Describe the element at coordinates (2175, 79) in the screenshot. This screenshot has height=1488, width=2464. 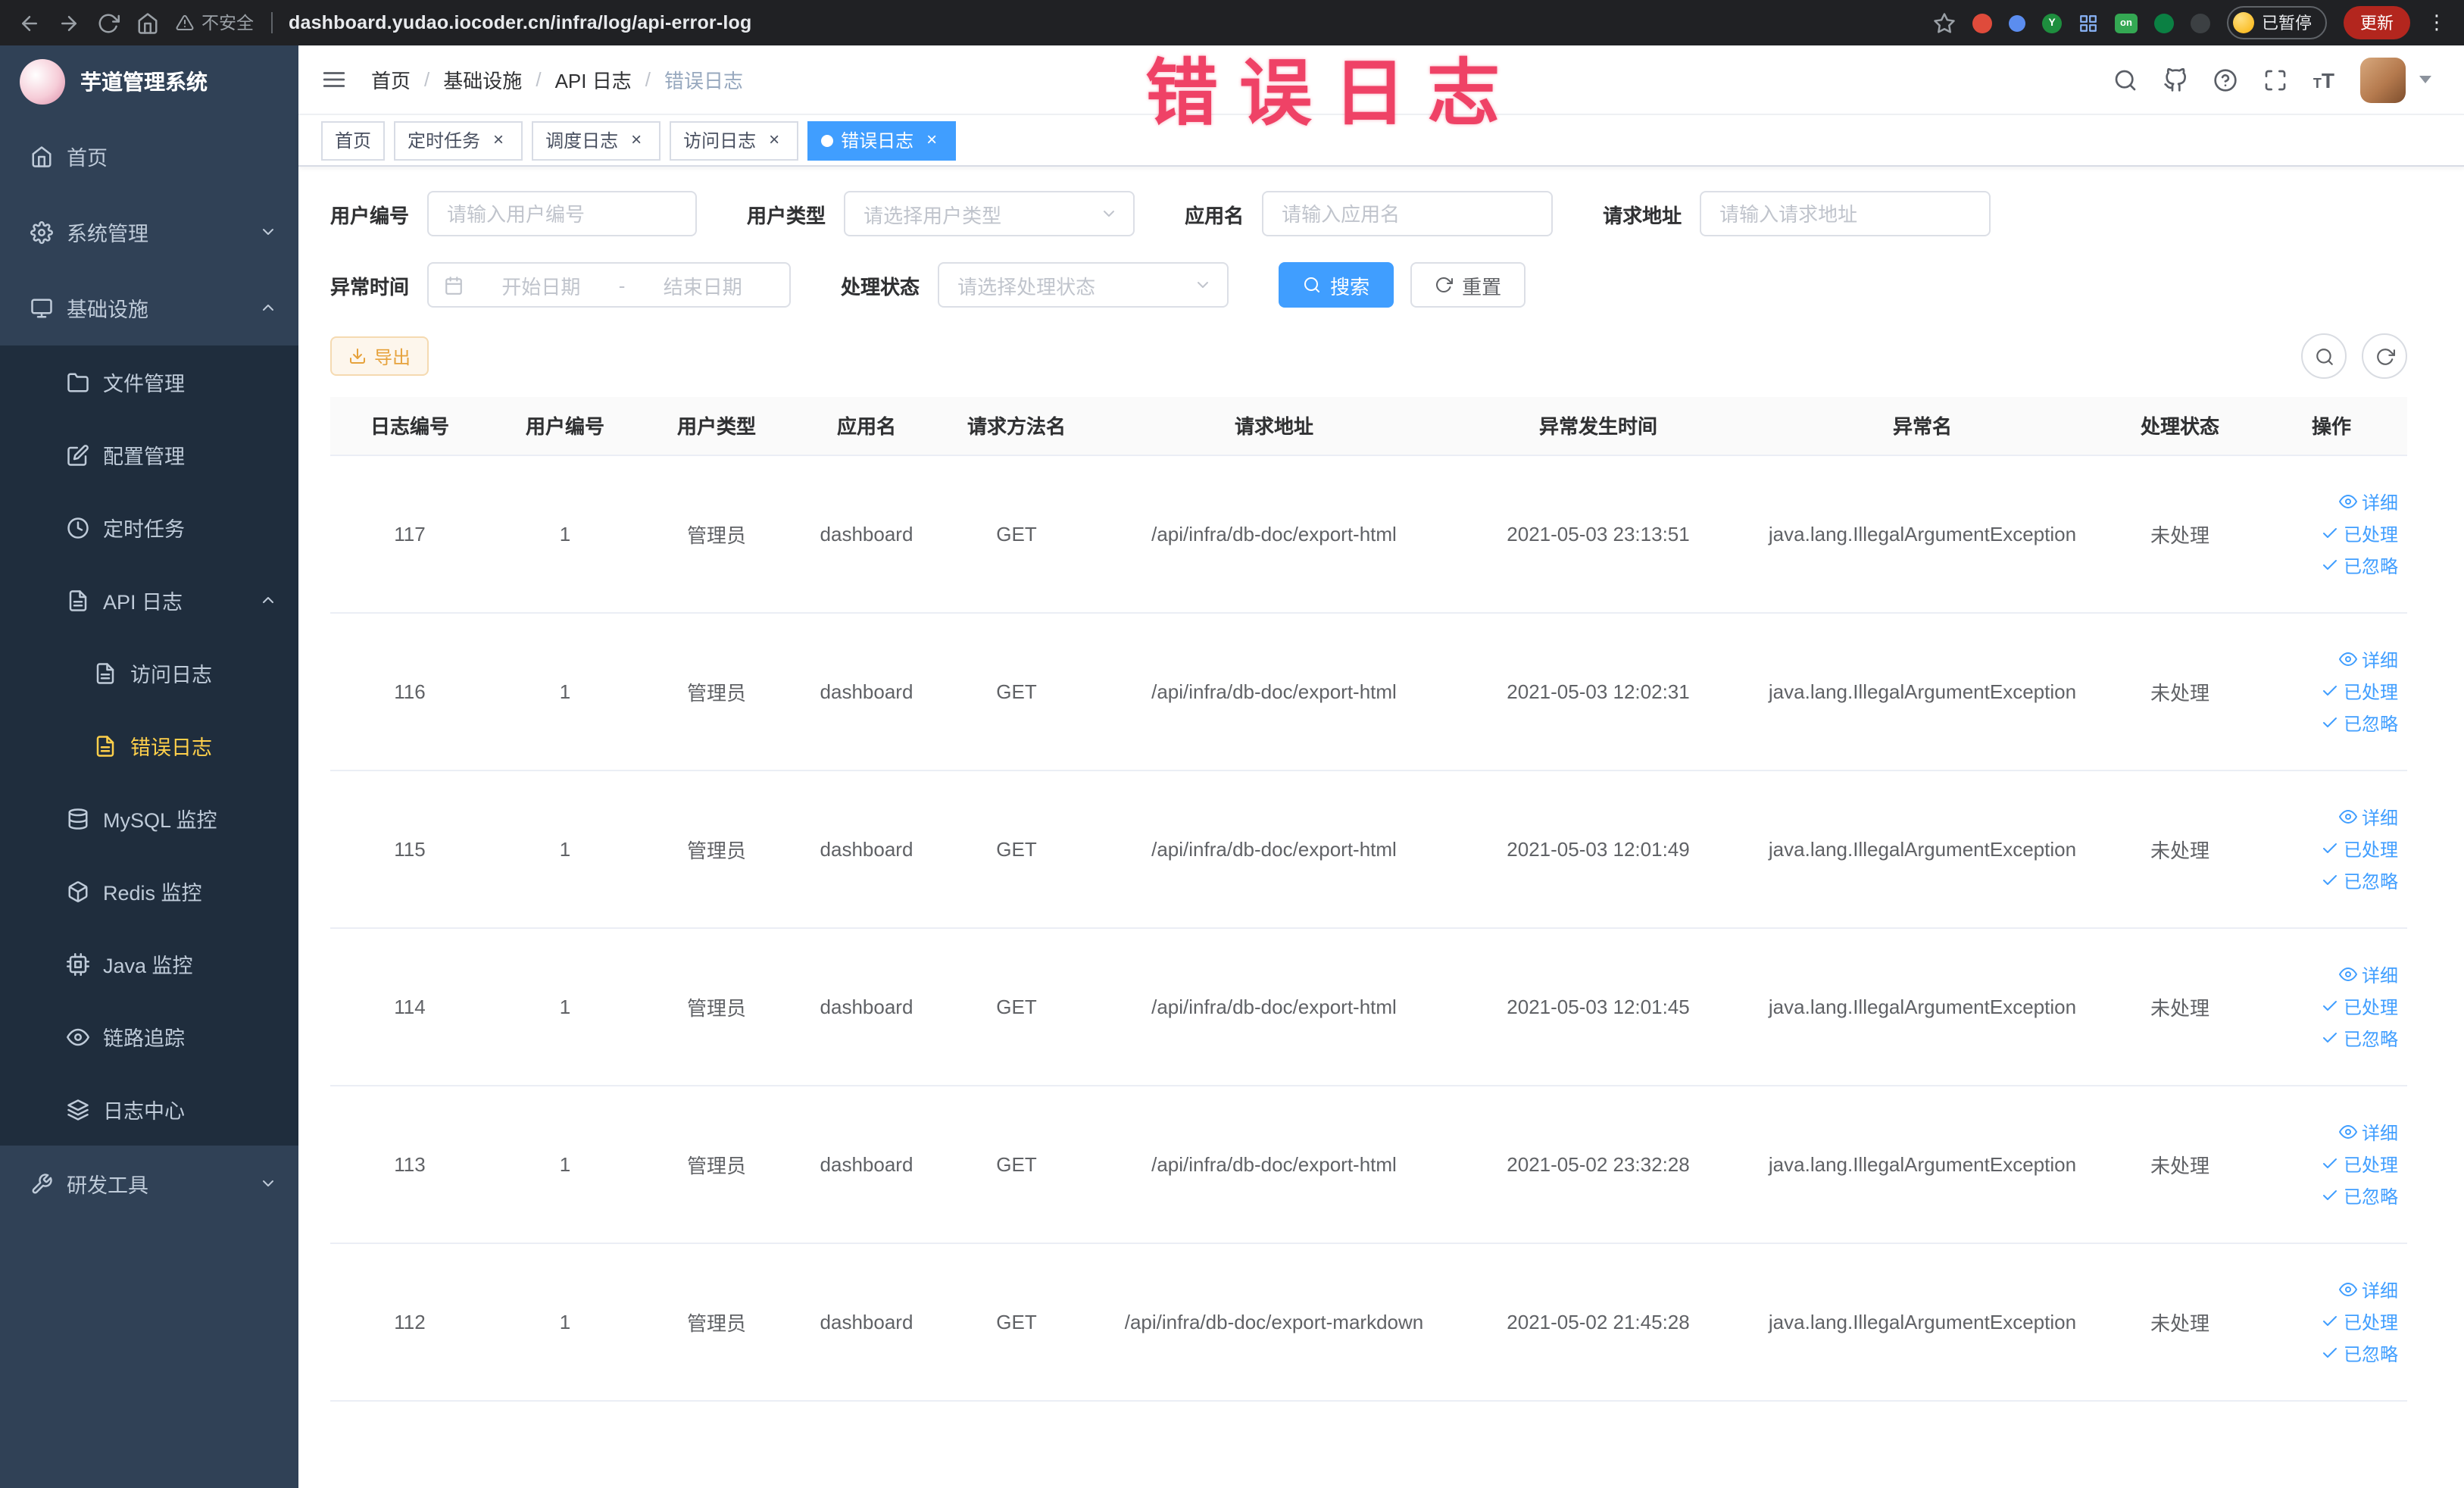
I see `github-icon` at that location.